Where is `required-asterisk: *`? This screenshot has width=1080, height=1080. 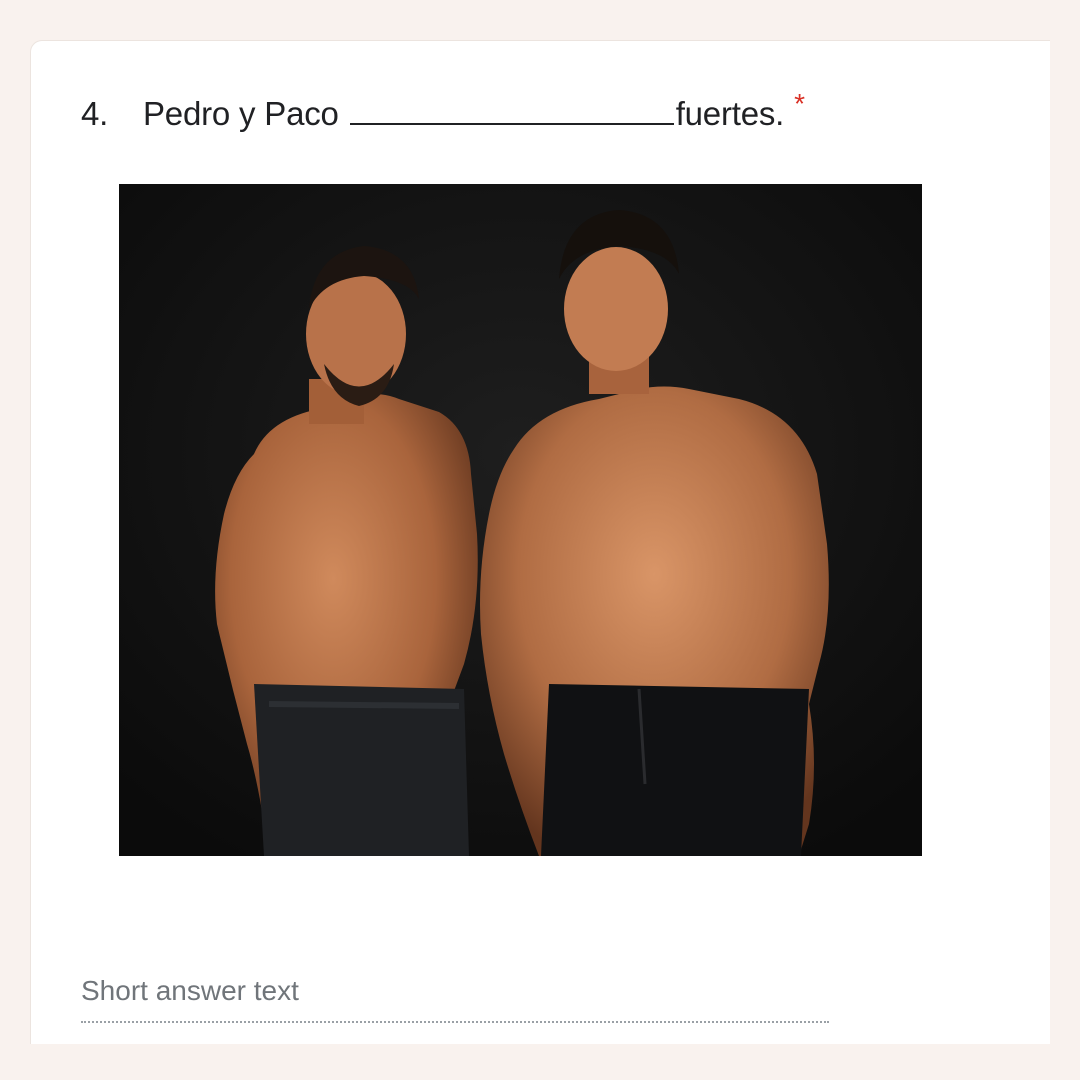 required-asterisk: * is located at coordinates (799, 103).